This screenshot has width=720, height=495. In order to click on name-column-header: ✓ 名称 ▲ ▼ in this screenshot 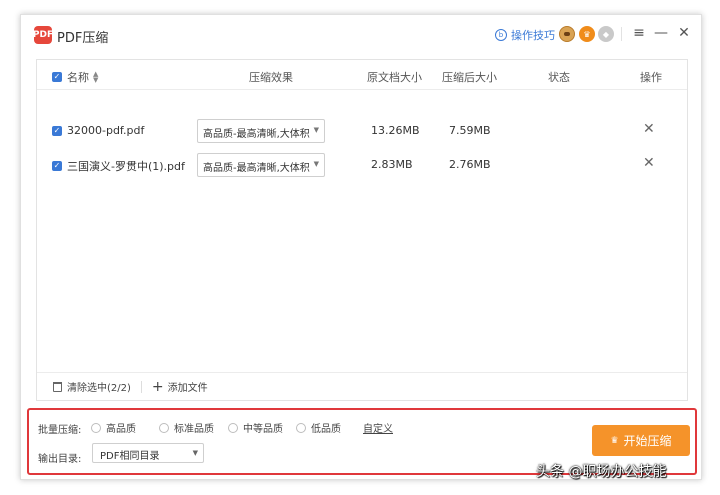, I will do `click(75, 77)`.